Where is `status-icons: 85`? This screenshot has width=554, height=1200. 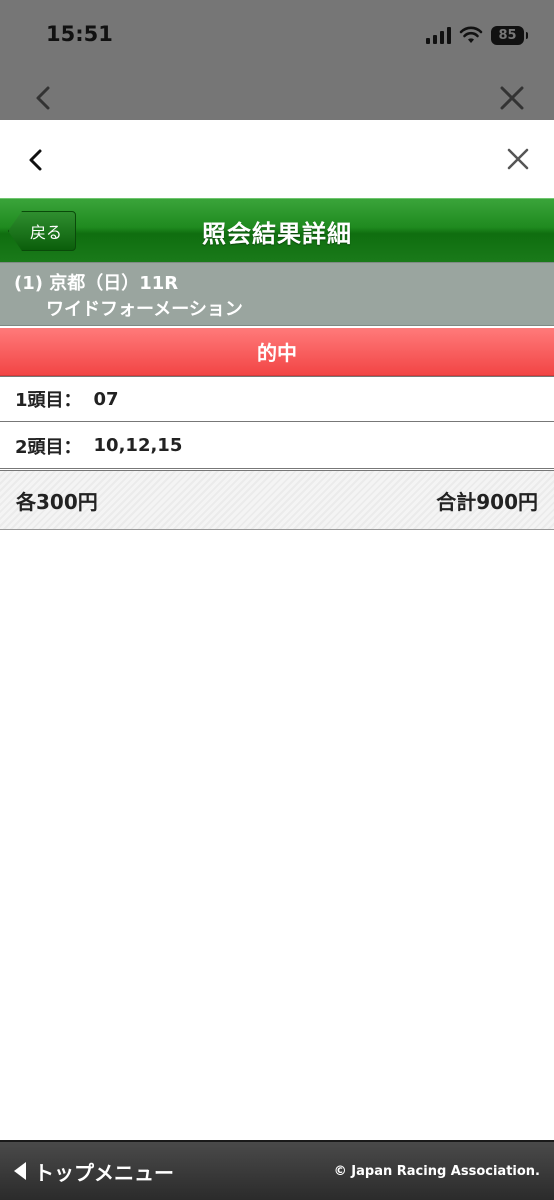
status-icons: 85 is located at coordinates (477, 35).